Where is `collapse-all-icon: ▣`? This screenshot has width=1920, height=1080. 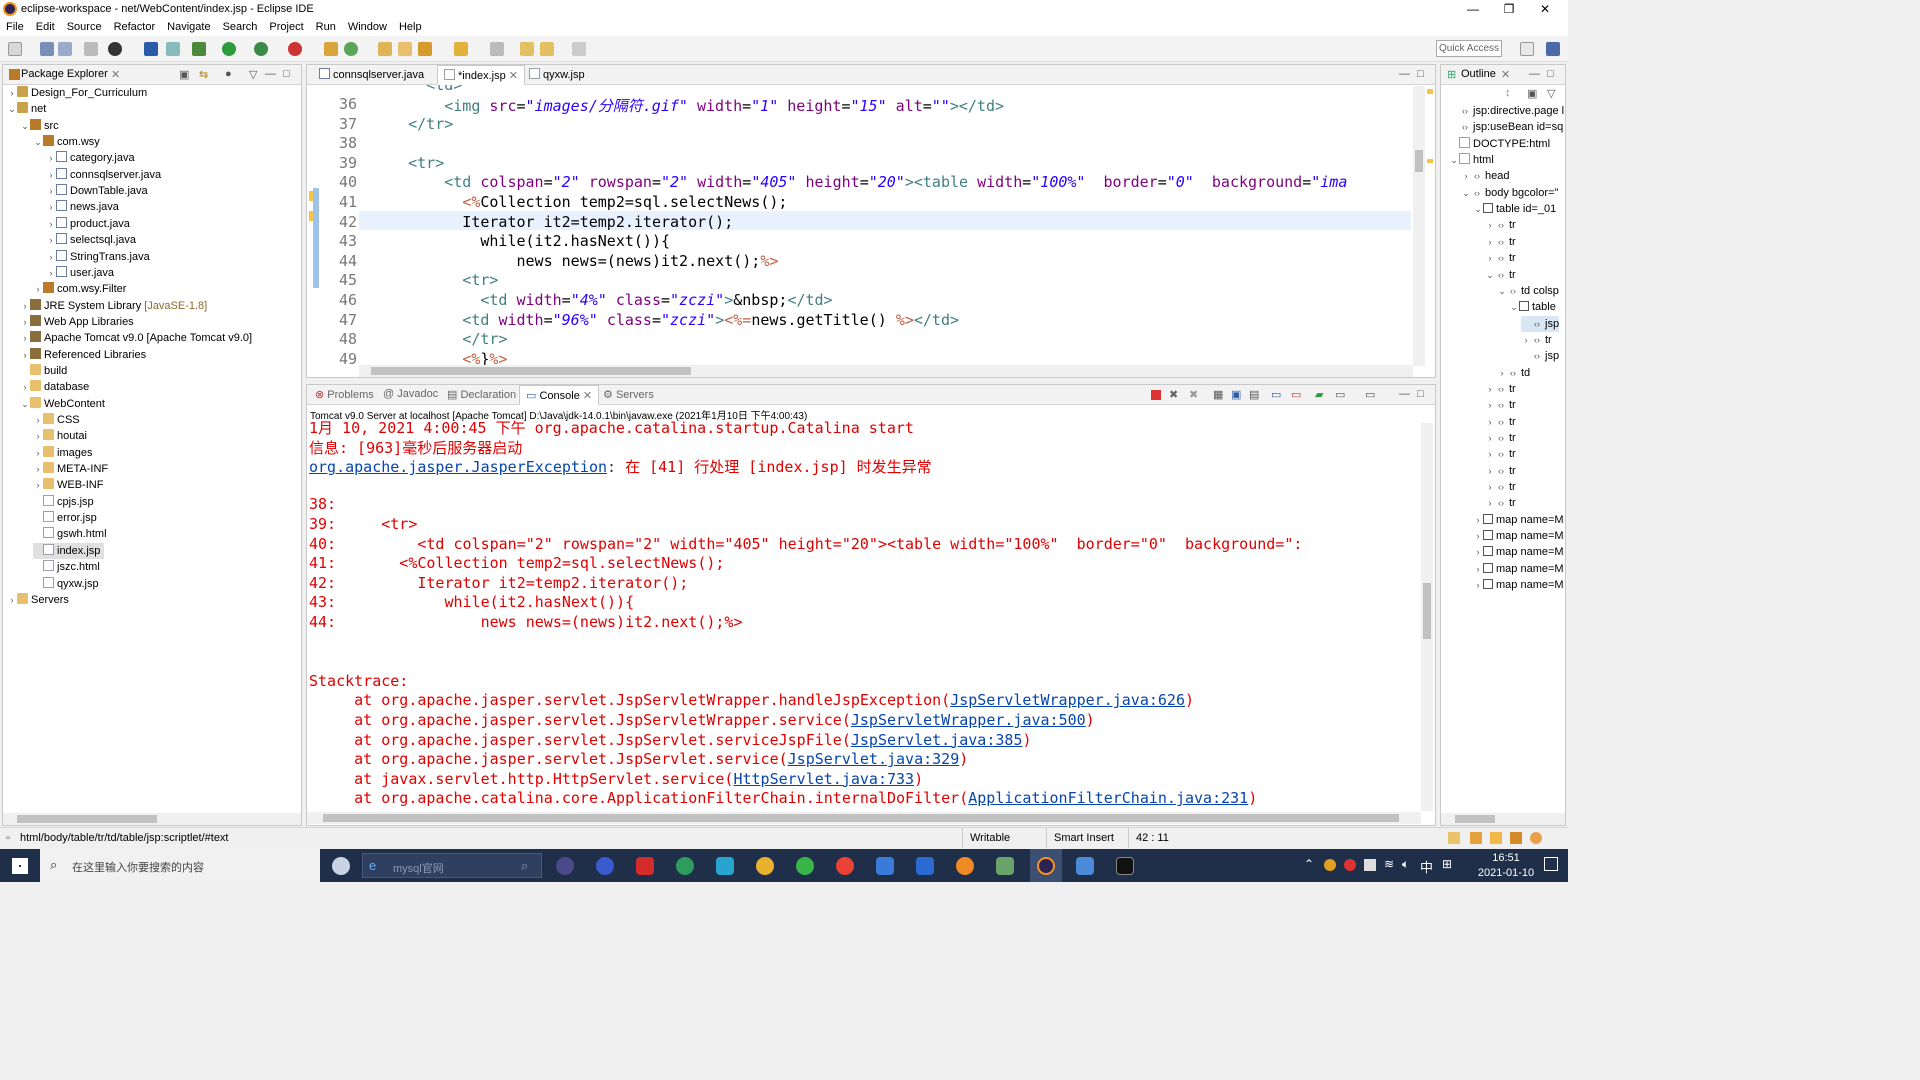
collapse-all-icon: ▣ is located at coordinates (1532, 93).